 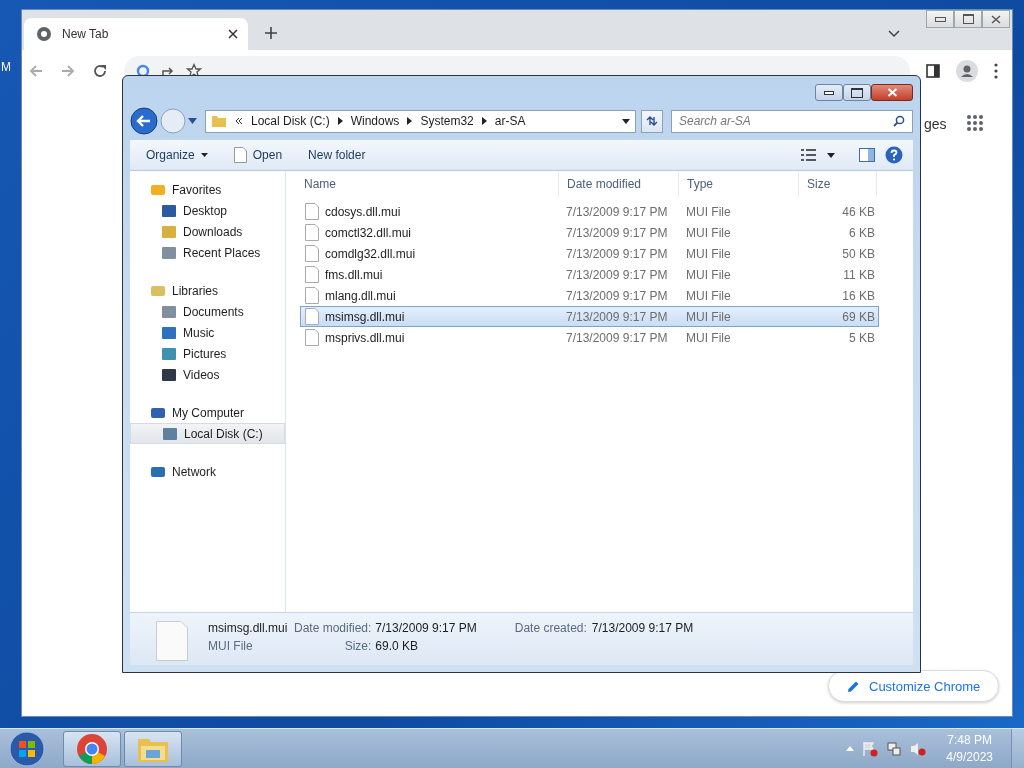 What do you see at coordinates (933, 71) in the screenshot?
I see `side-panel-icon` at bounding box center [933, 71].